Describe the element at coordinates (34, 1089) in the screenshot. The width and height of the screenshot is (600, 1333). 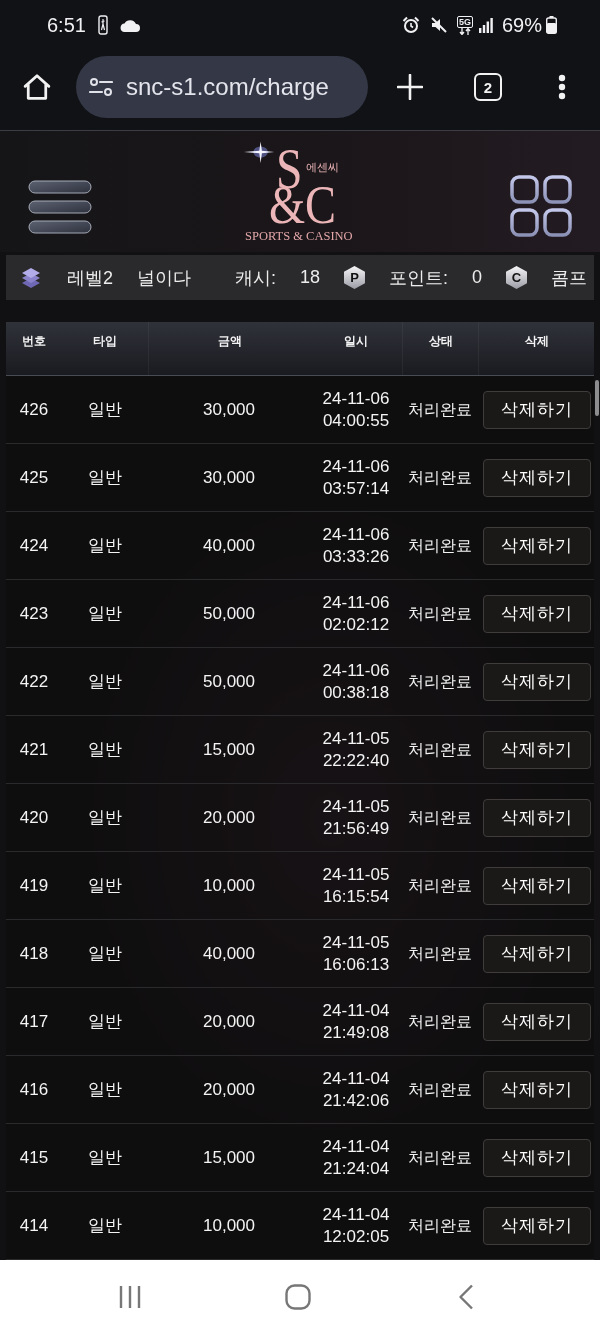
I see `row-number: 416` at that location.